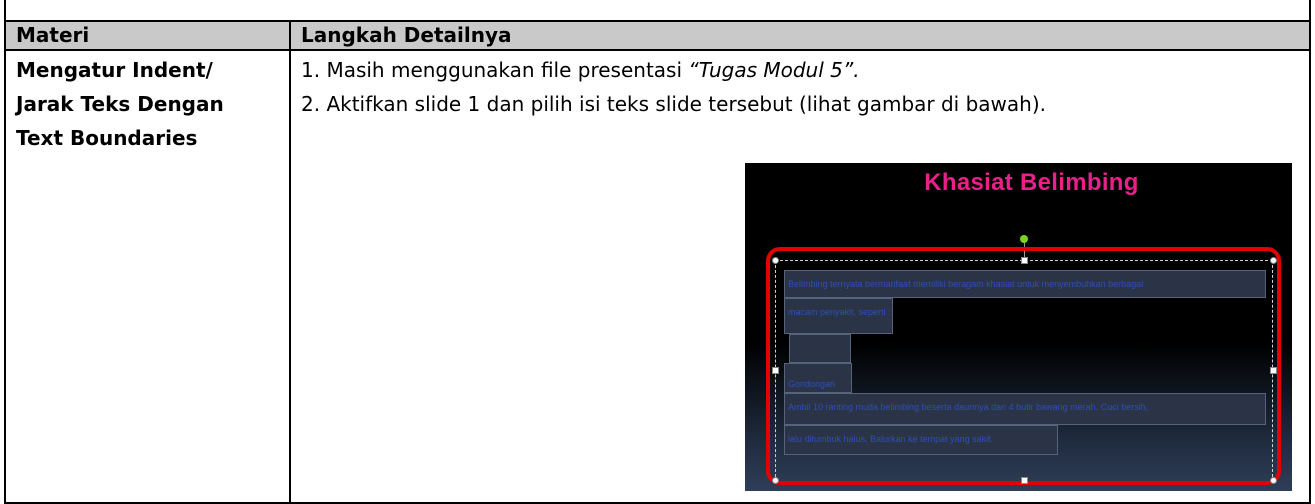 This screenshot has height=504, width=1315. What do you see at coordinates (800, 35) in the screenshot?
I see `header-cell-steps: Langkah Detailnya` at bounding box center [800, 35].